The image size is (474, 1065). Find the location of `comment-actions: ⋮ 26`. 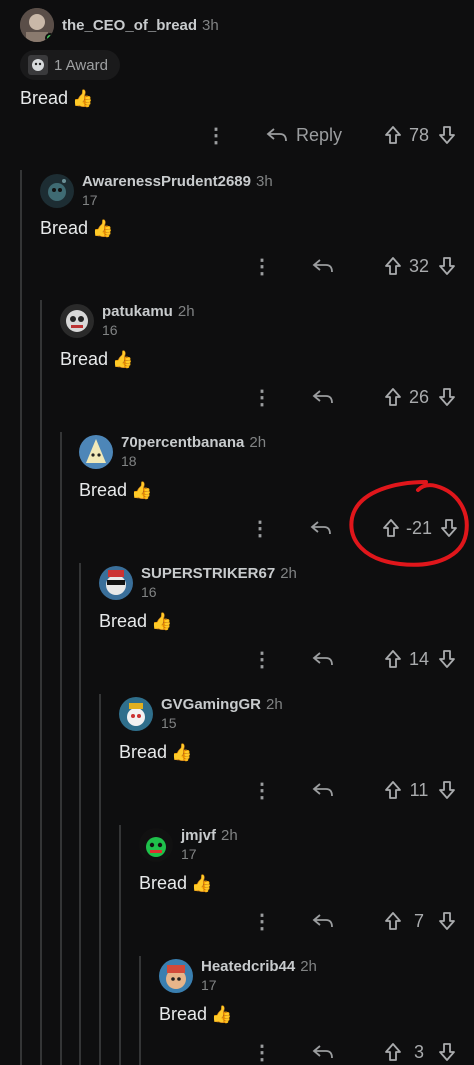

comment-actions: ⋮ 26 is located at coordinates (354, 397).